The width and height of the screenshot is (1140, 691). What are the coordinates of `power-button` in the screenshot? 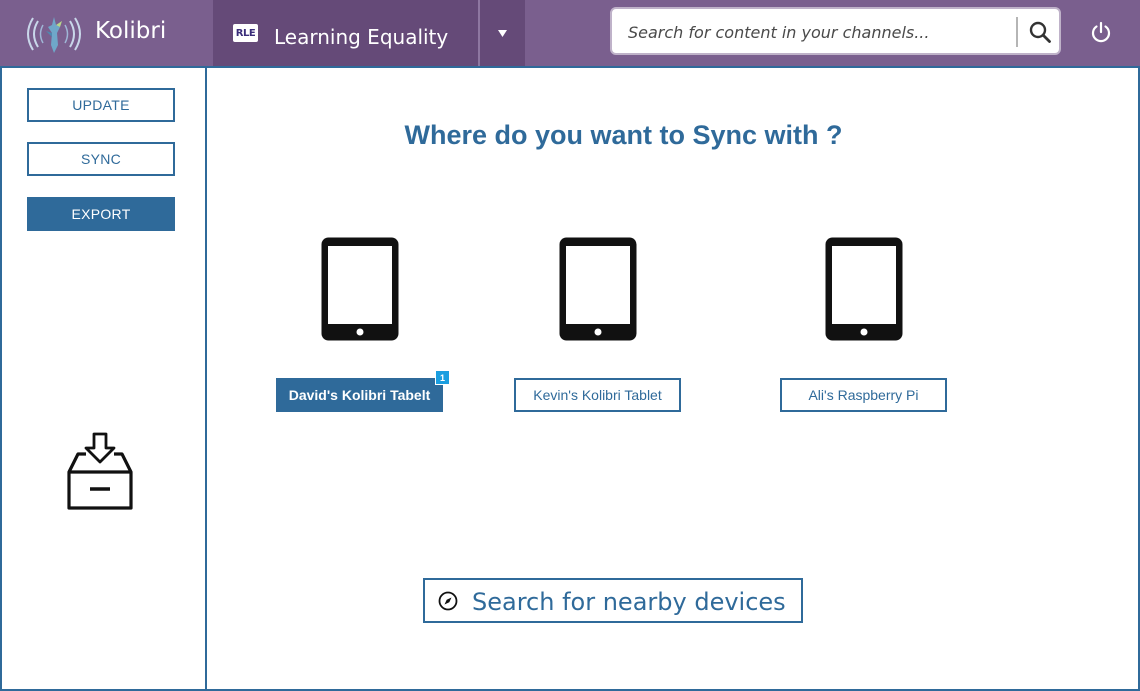 It's located at (1101, 32).